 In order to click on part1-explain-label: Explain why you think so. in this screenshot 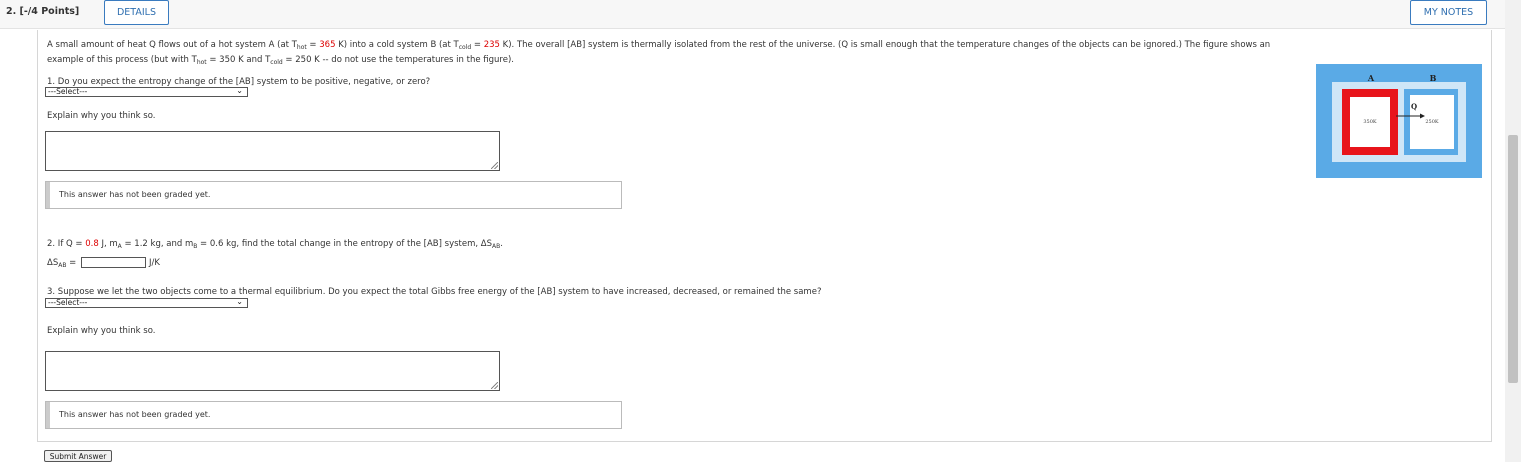, I will do `click(101, 116)`.